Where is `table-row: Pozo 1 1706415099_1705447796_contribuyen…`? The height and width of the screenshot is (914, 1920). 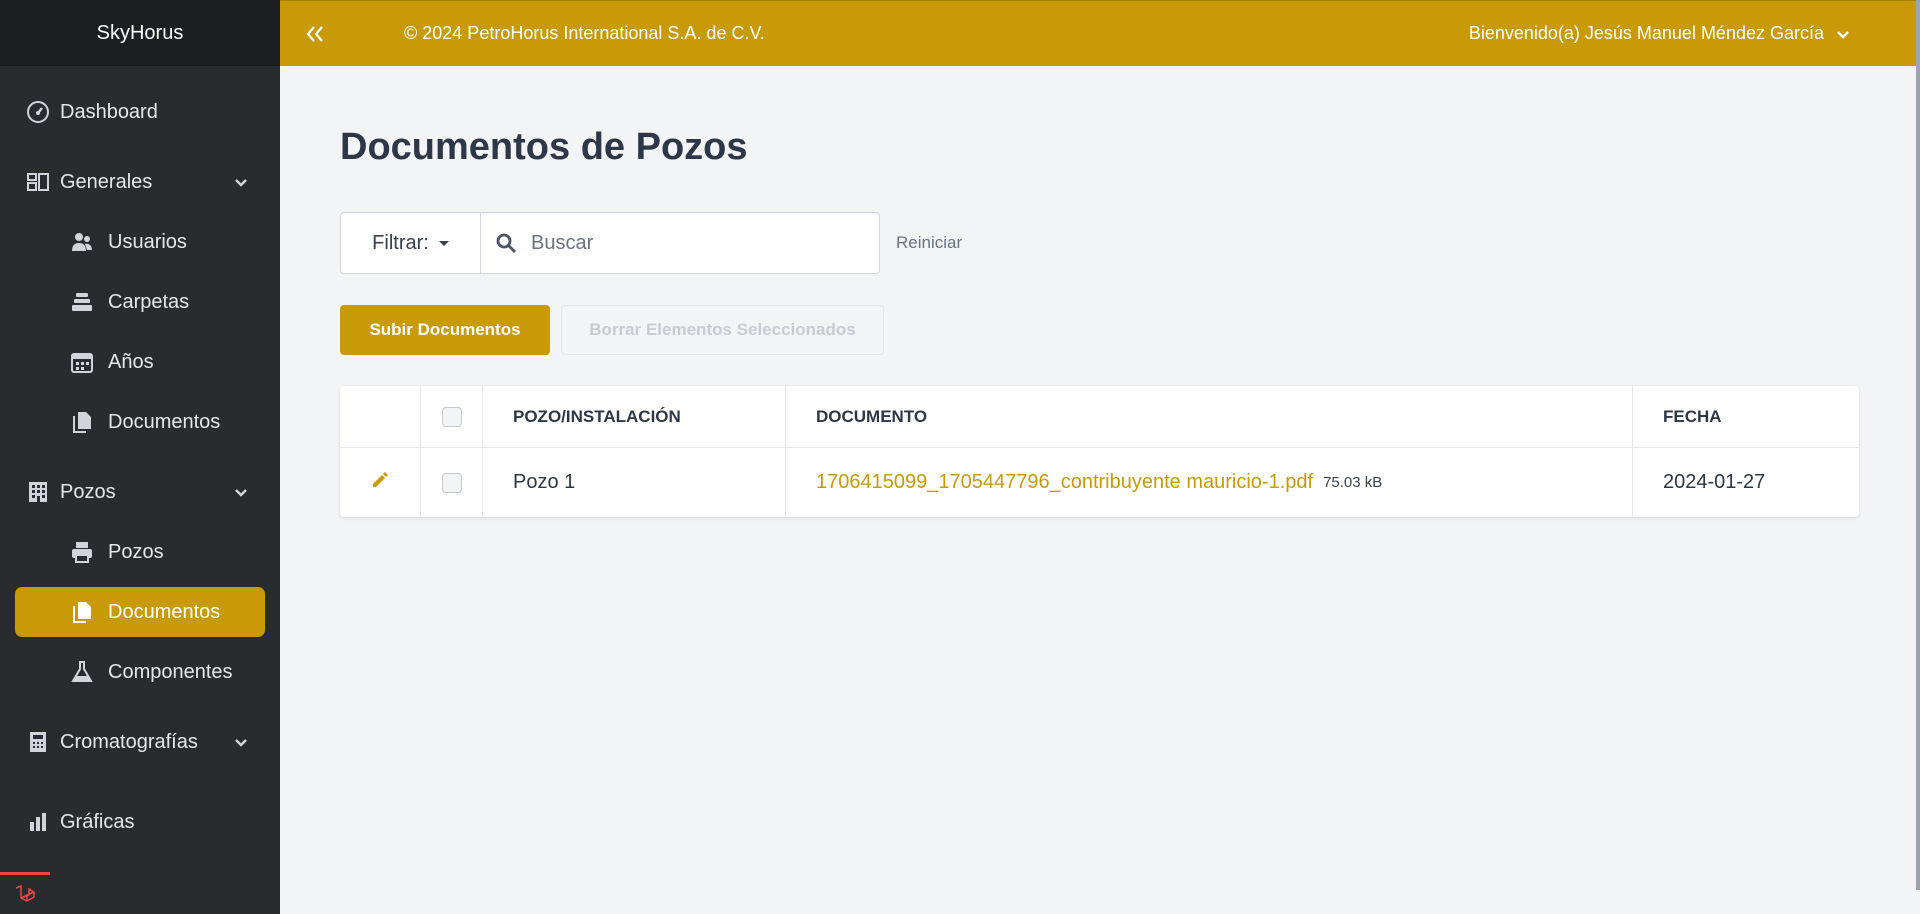
table-row: Pozo 1 1706415099_1705447796_contribuyen… is located at coordinates (1099, 482).